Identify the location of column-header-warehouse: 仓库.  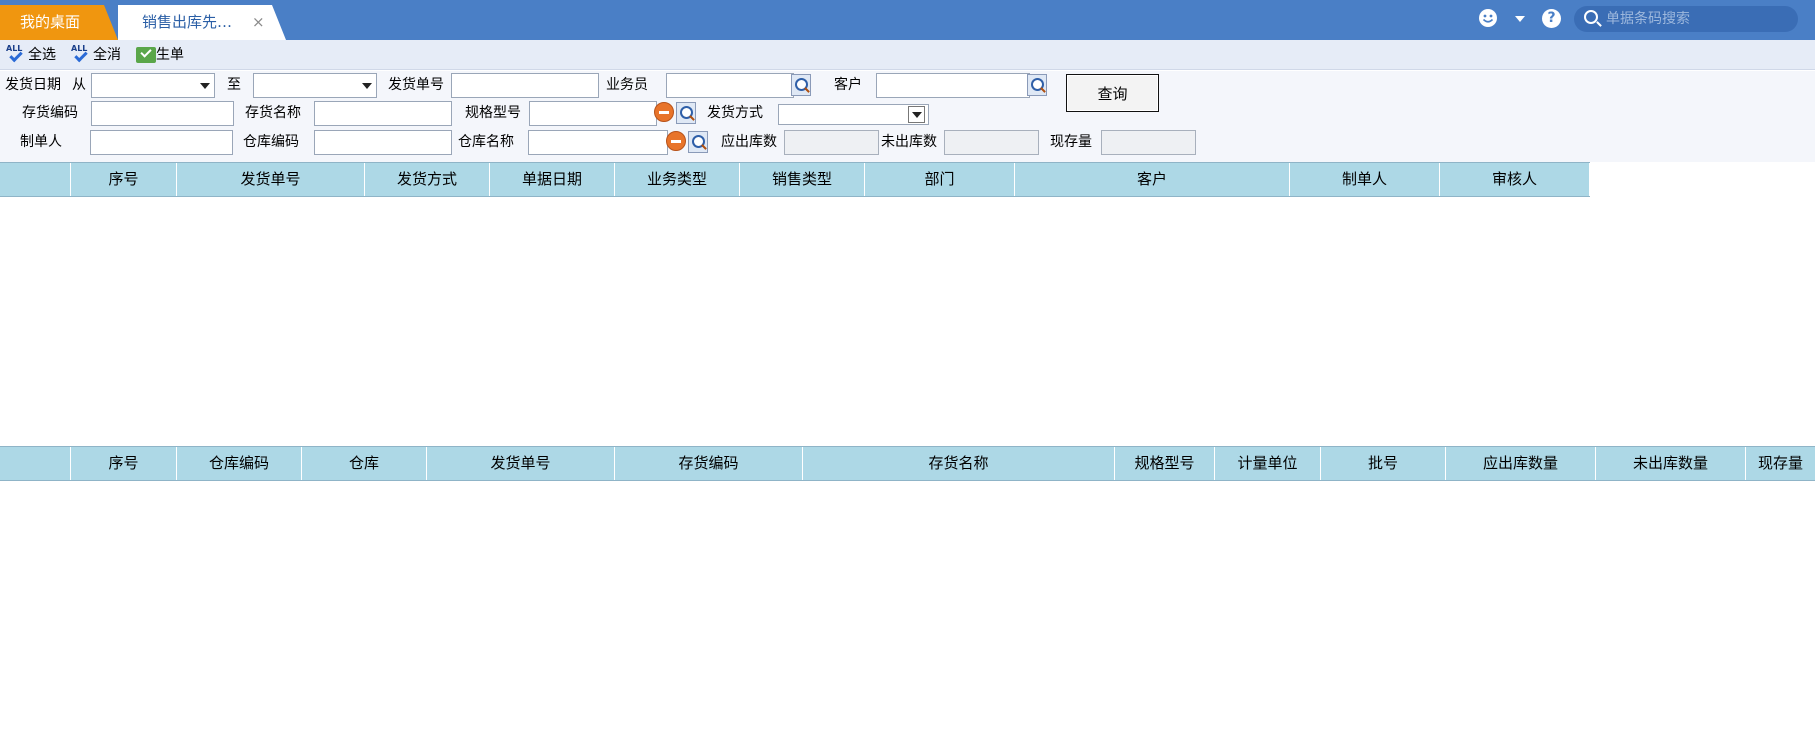
(364, 463).